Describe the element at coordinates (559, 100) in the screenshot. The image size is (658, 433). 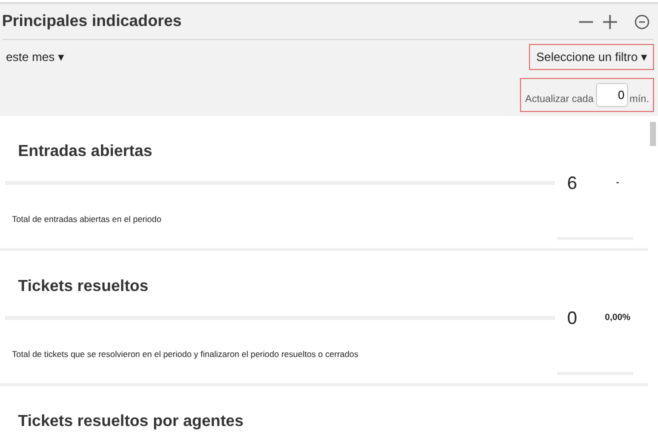
I see `refresh-label: Actualizar cada` at that location.